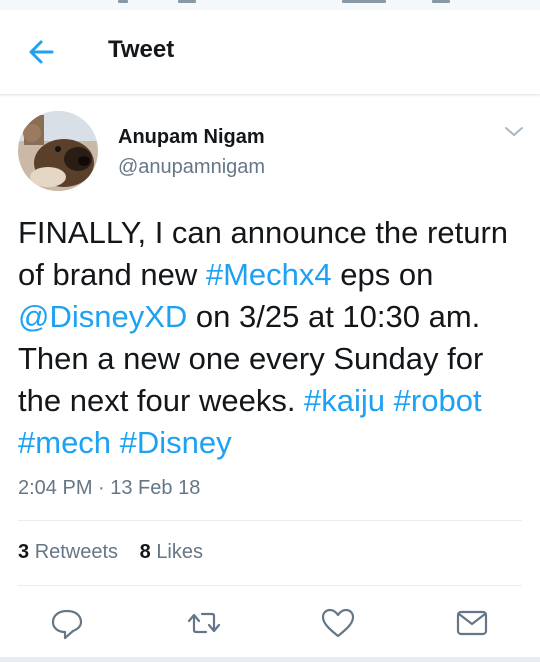 The image size is (540, 662). I want to click on mention-link: @DisneyXD, so click(102, 316).